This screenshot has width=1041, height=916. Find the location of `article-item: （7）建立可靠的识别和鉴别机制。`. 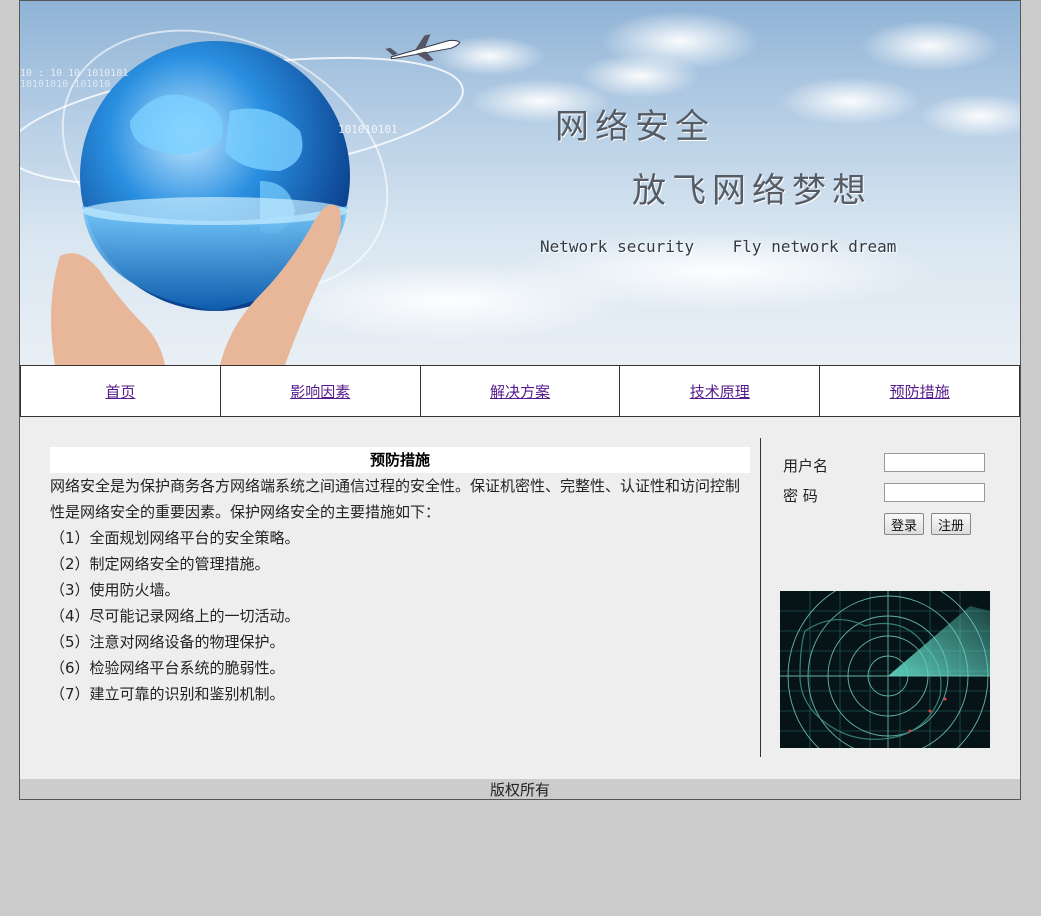

article-item: （7）建立可靠的识别和鉴别机制。 is located at coordinates (167, 694).